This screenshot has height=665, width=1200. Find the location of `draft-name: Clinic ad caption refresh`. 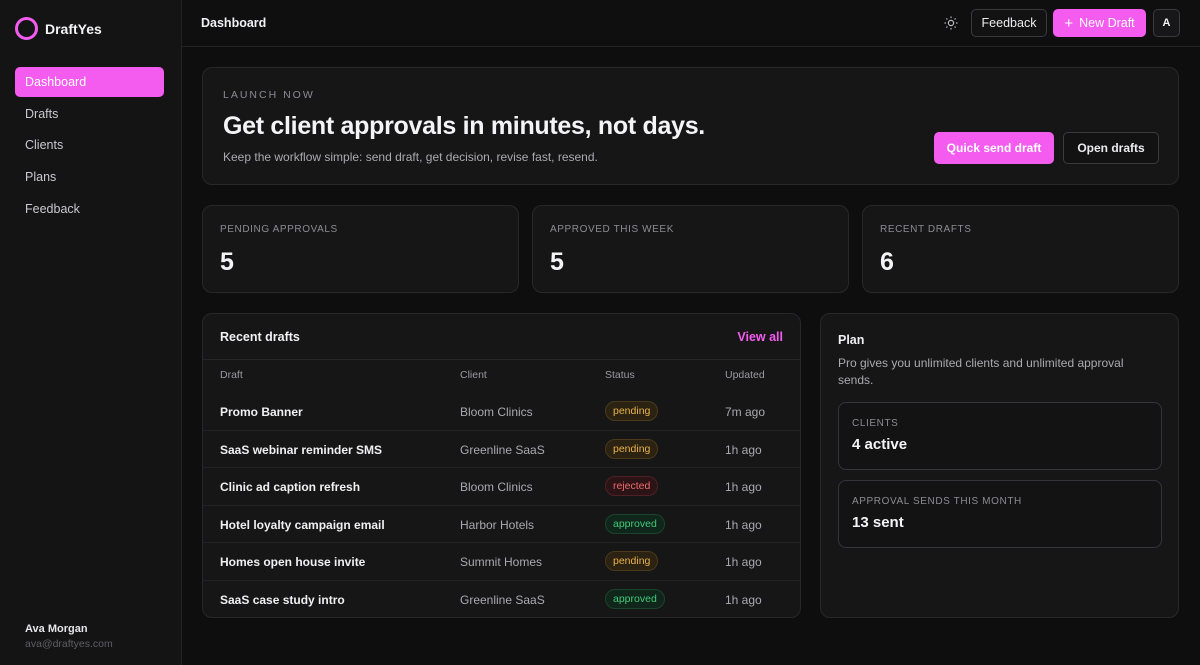

draft-name: Clinic ad caption refresh is located at coordinates (290, 487).